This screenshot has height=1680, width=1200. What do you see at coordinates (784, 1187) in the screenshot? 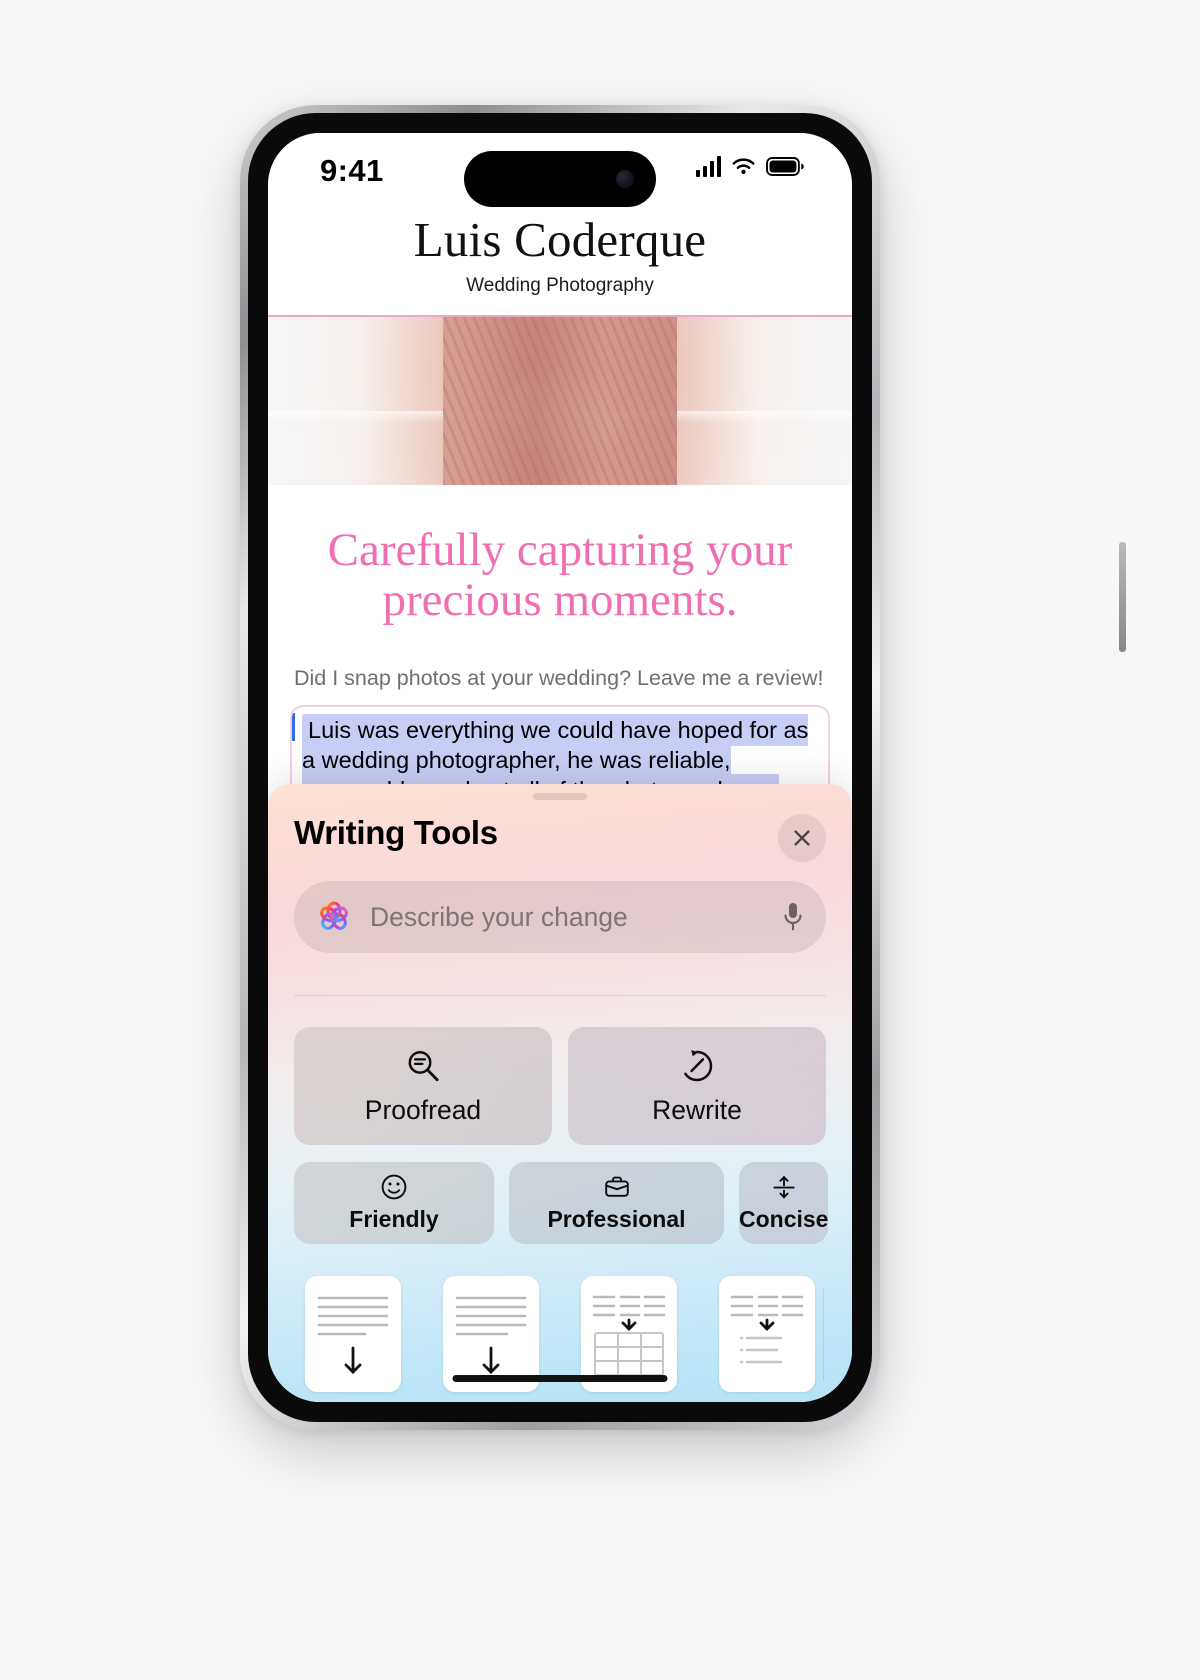
I see `compress-arrows-icon` at bounding box center [784, 1187].